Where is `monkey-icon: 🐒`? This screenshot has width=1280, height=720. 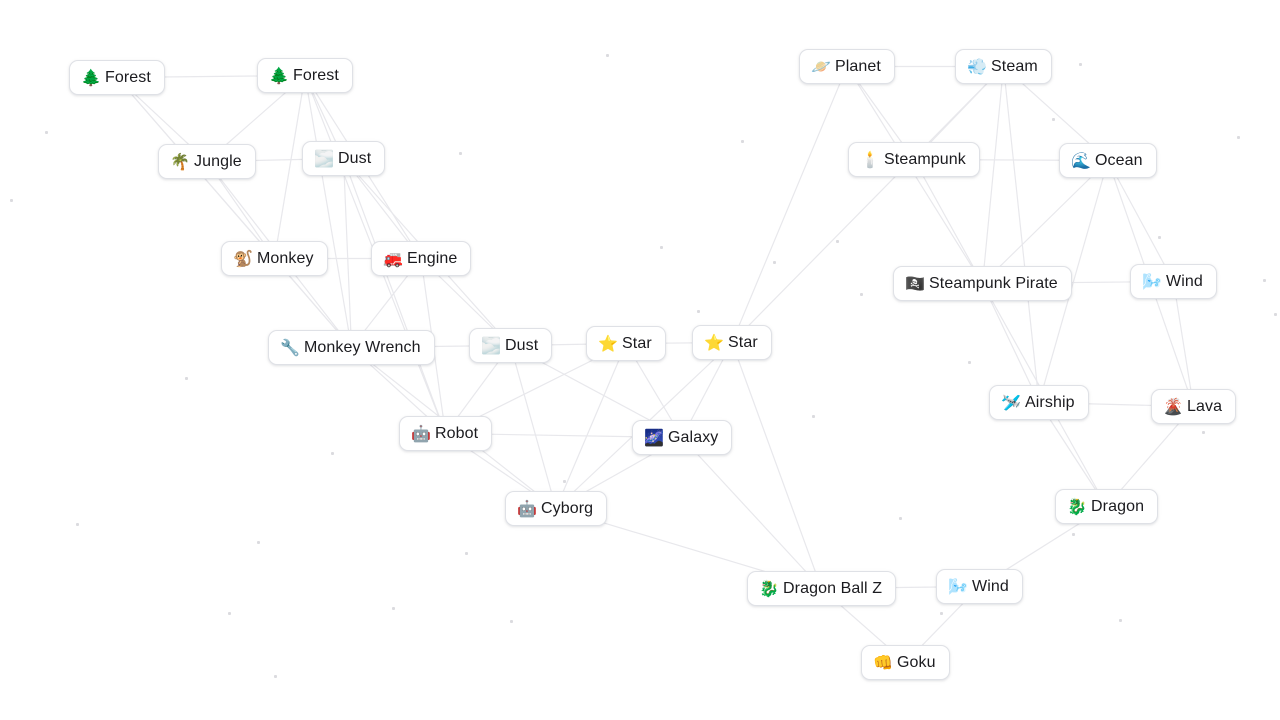 monkey-icon: 🐒 is located at coordinates (243, 258).